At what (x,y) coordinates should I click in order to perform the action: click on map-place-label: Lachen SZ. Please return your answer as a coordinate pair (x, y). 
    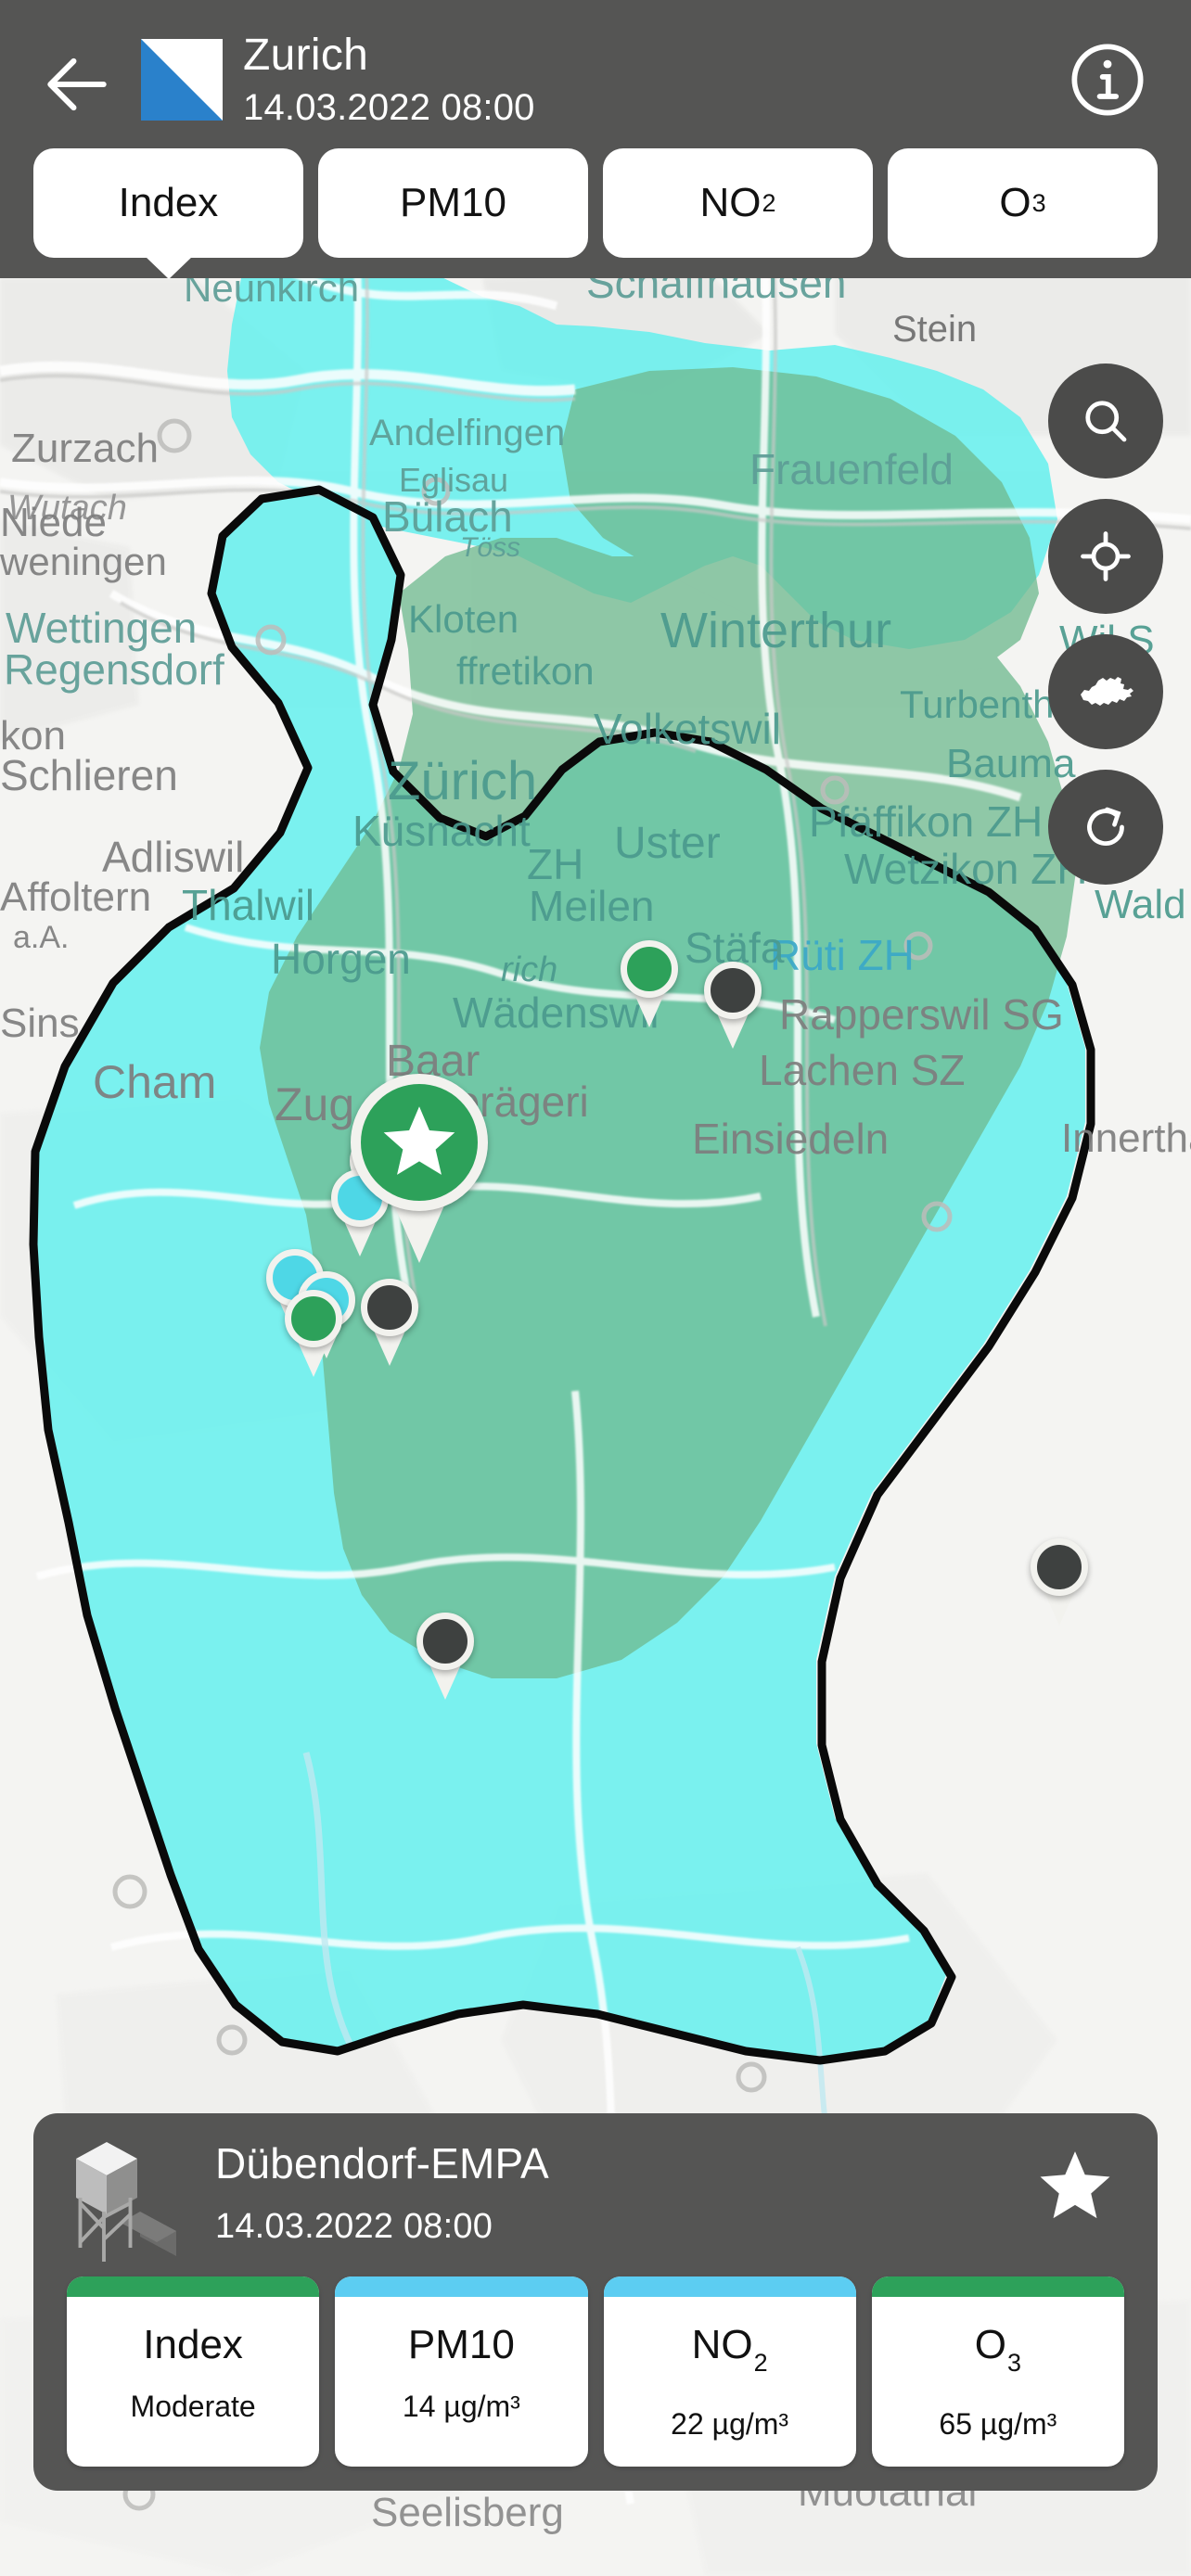
    Looking at the image, I should click on (862, 1070).